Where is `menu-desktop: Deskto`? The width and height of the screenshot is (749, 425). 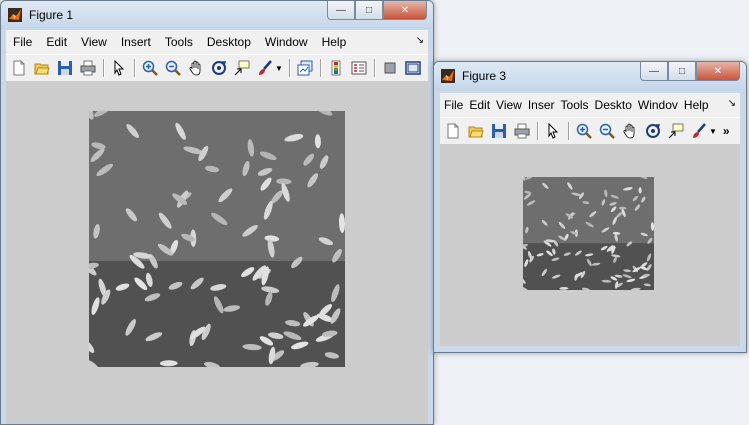
menu-desktop: Deskto is located at coordinates (613, 105).